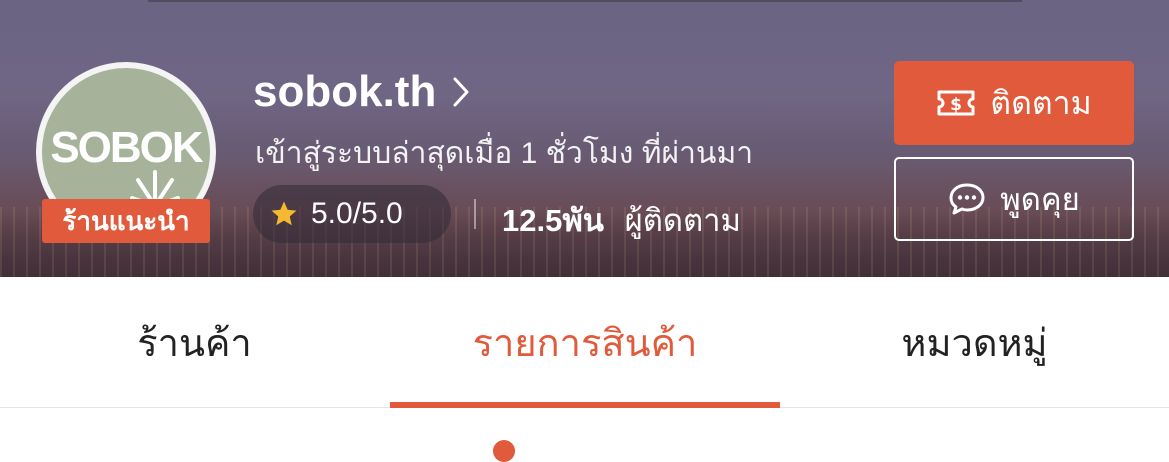 The image size is (1169, 462). Describe the element at coordinates (345, 91) in the screenshot. I see `shop-name: sobok.th` at that location.